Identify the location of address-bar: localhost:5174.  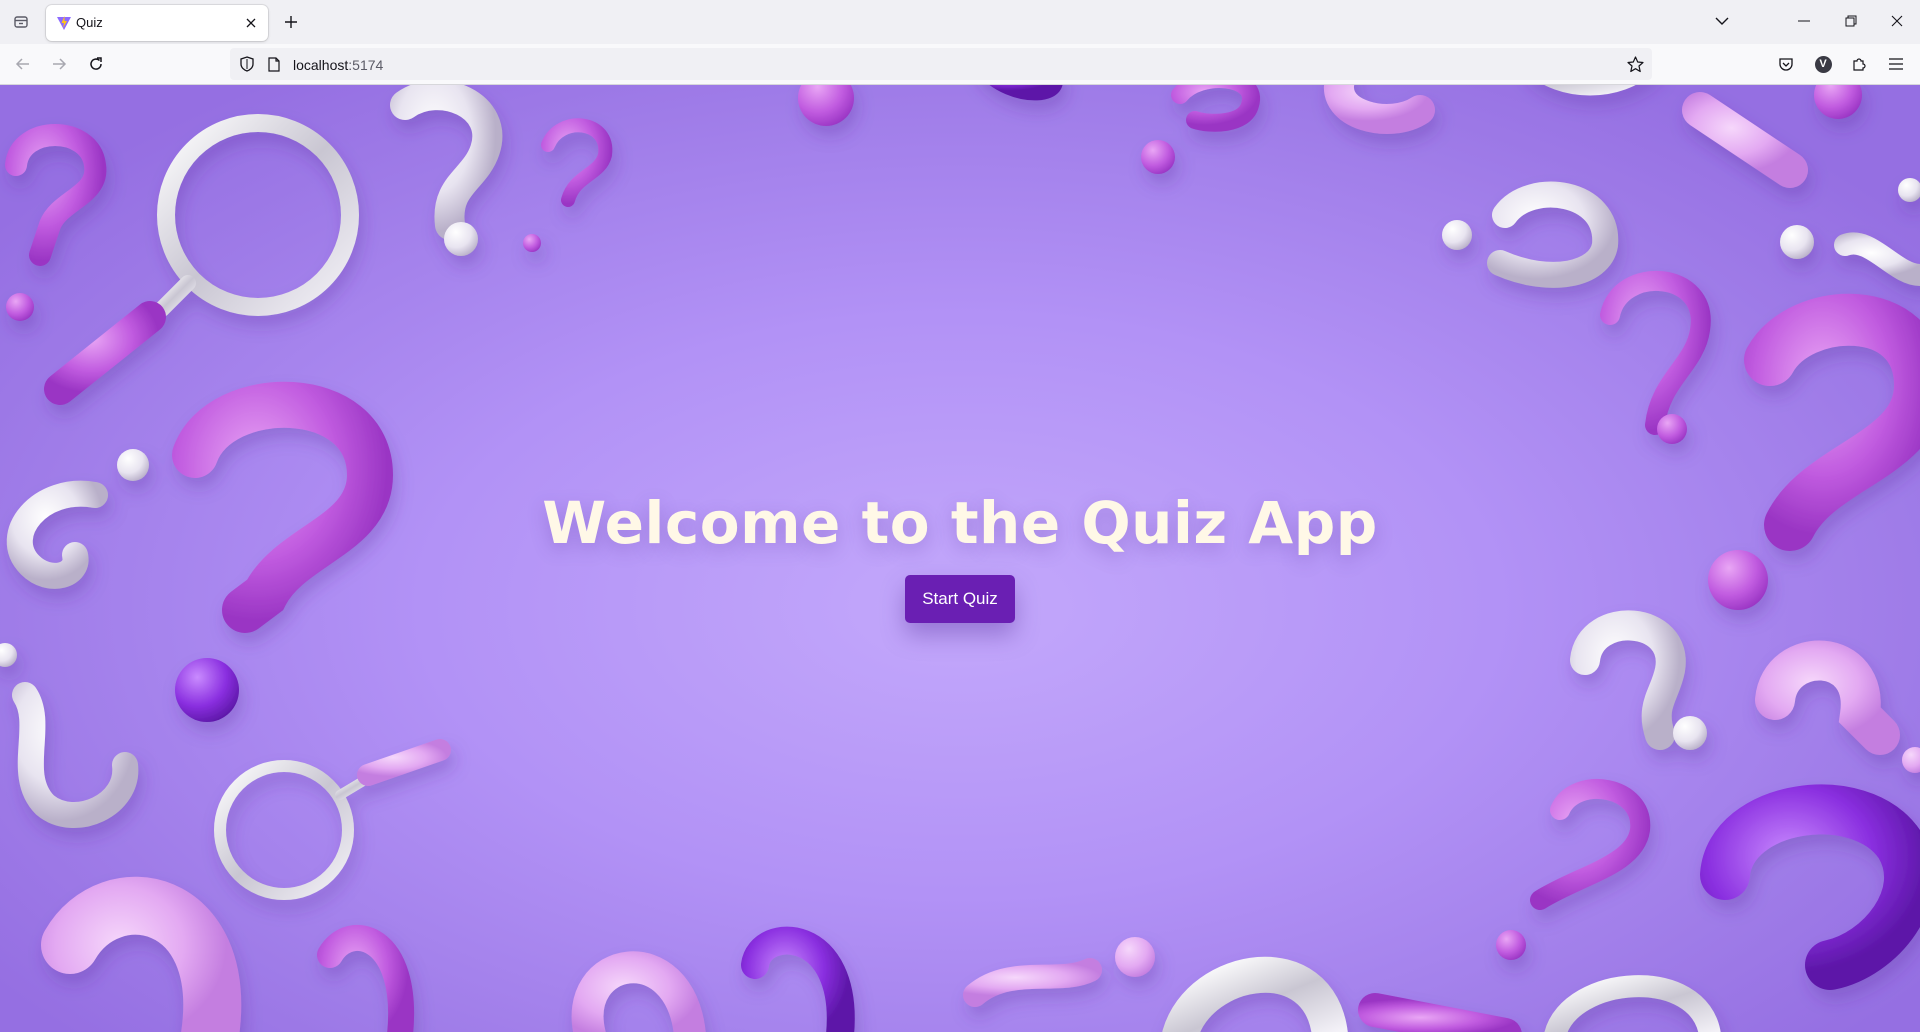
(941, 64).